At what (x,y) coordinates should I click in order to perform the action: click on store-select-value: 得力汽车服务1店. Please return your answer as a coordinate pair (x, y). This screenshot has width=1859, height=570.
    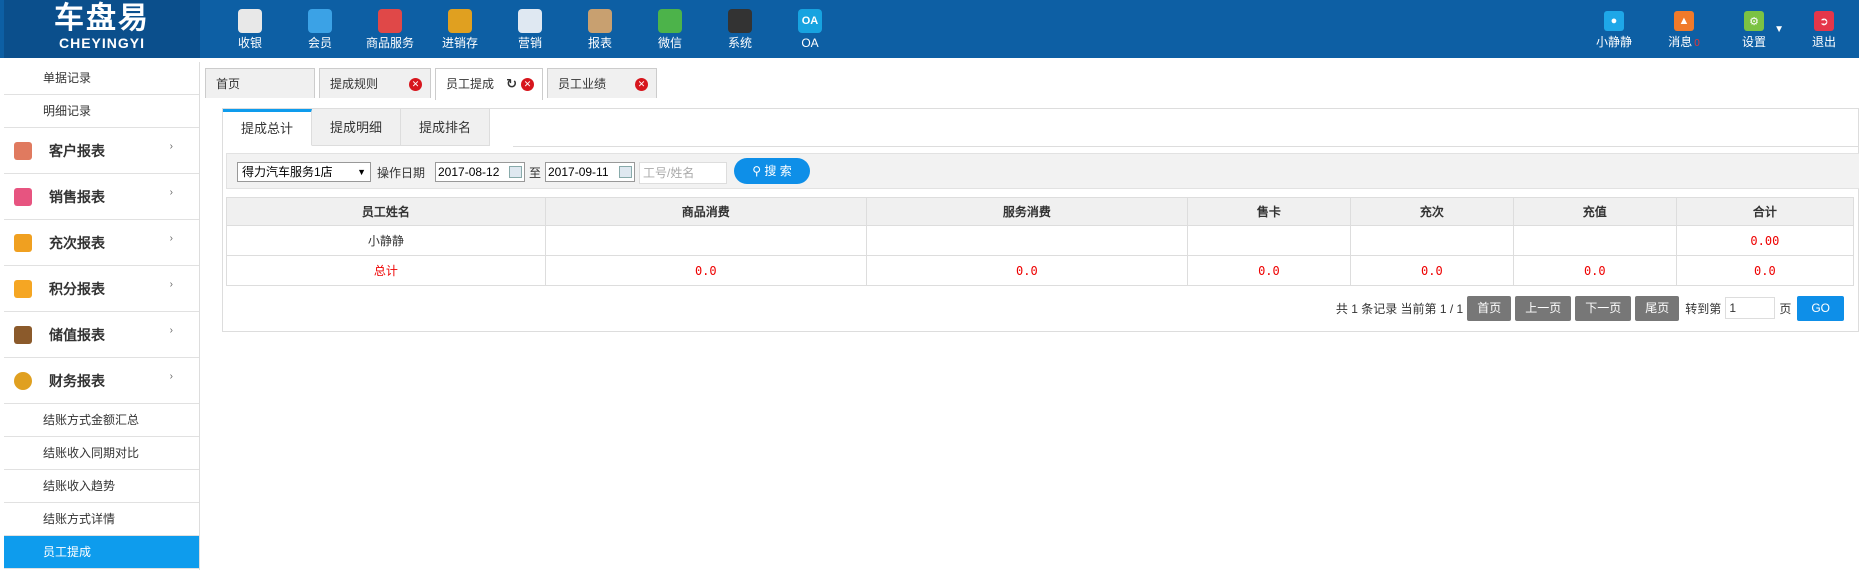
    Looking at the image, I should click on (287, 172).